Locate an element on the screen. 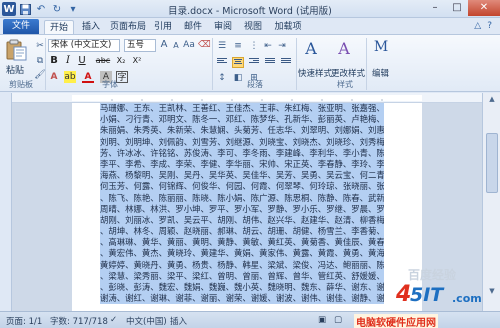 The image size is (500, 328). grow-font-icon: A is located at coordinates (164, 45).